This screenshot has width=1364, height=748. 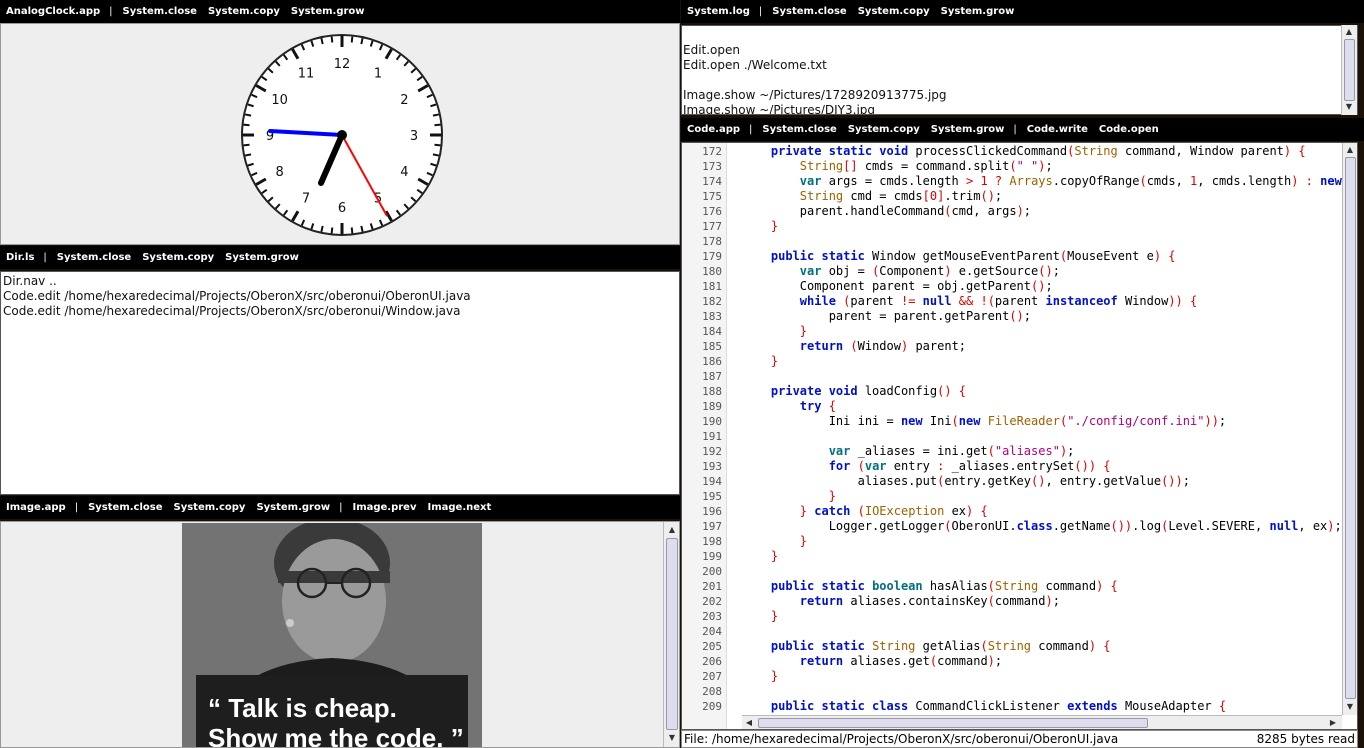 I want to click on line-number: 208, so click(x=712, y=691).